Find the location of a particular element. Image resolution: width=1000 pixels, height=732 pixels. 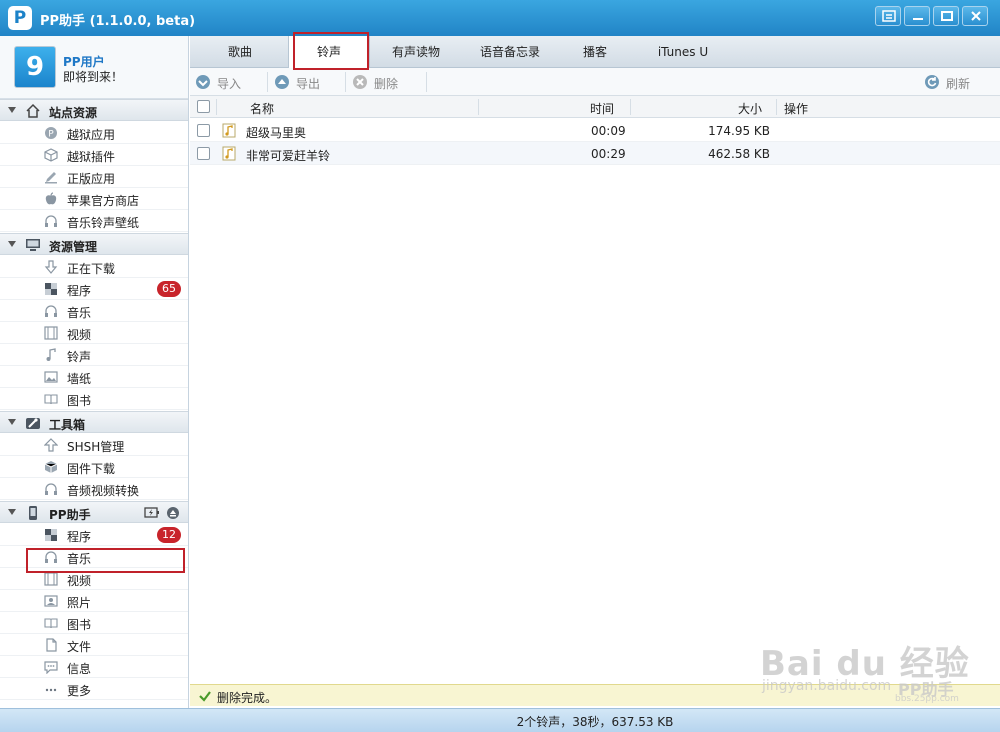

highlight-frame-tab is located at coordinates (331, 51).